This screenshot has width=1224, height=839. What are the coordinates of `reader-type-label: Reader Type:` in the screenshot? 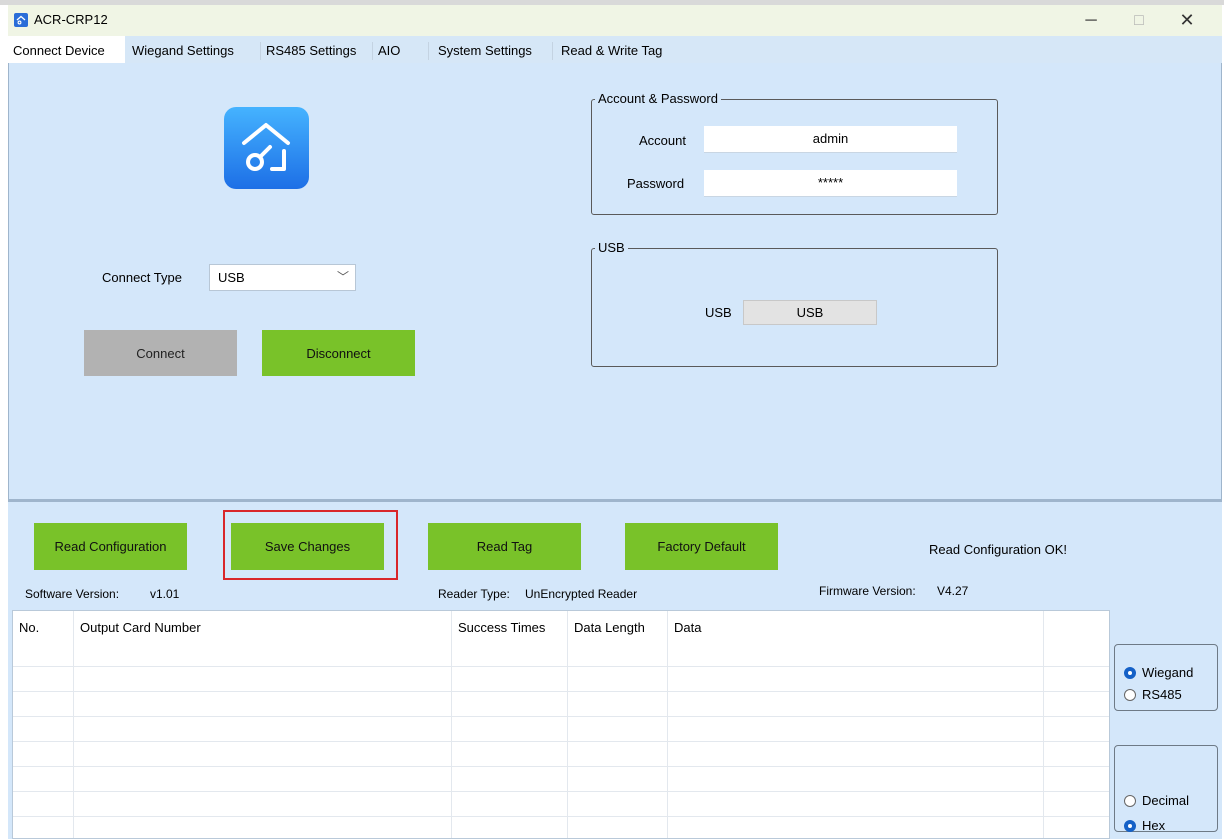 It's located at (474, 594).